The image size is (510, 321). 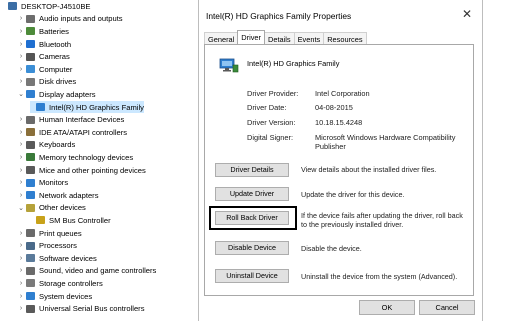 What do you see at coordinates (56, 69) in the screenshot?
I see `tree-item-label: Computer` at bounding box center [56, 69].